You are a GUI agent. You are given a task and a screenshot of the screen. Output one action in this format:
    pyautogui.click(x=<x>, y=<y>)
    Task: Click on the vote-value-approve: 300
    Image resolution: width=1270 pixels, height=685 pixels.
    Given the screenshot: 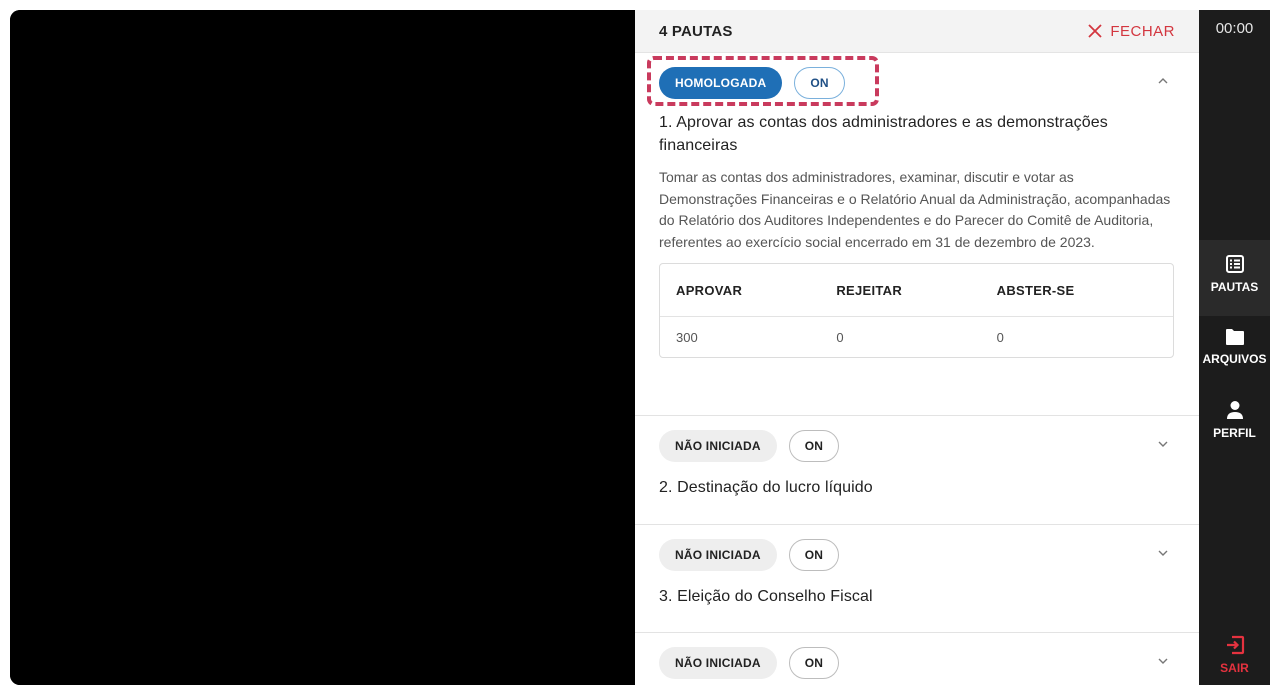 What is the action you would take?
    pyautogui.click(x=687, y=337)
    